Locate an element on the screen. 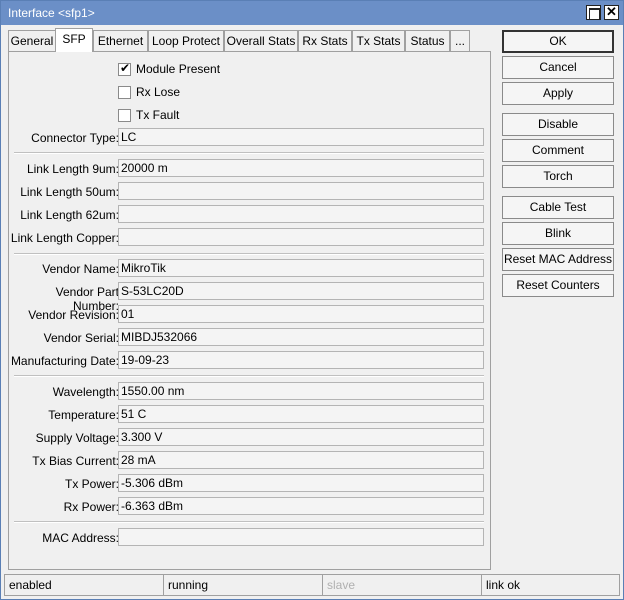 The height and width of the screenshot is (600, 624). tab-ethernet: Ethernet is located at coordinates (120, 41).